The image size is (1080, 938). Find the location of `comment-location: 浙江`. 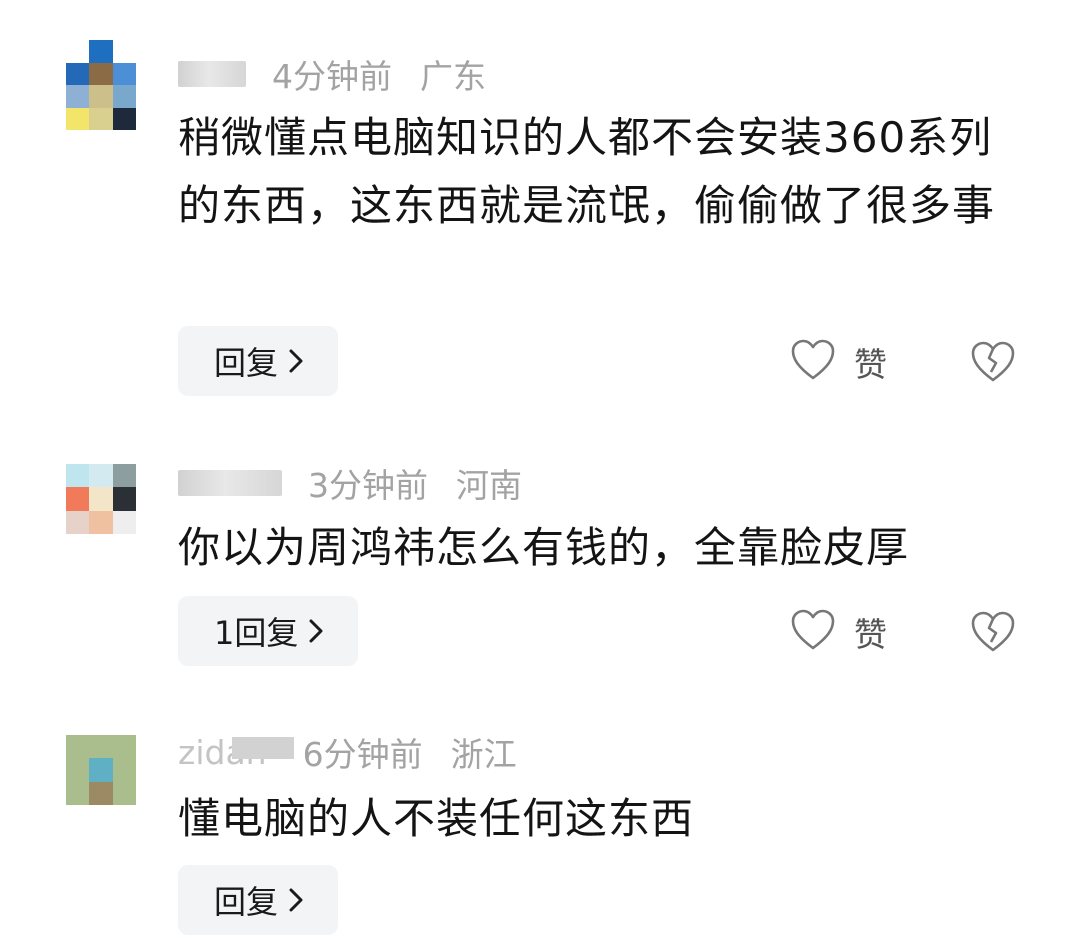

comment-location: 浙江 is located at coordinates (483, 754).